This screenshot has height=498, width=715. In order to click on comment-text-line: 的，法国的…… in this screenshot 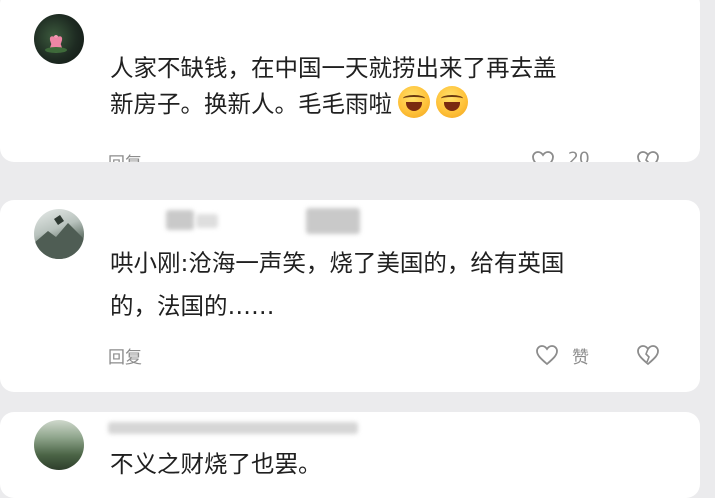, I will do `click(192, 306)`.